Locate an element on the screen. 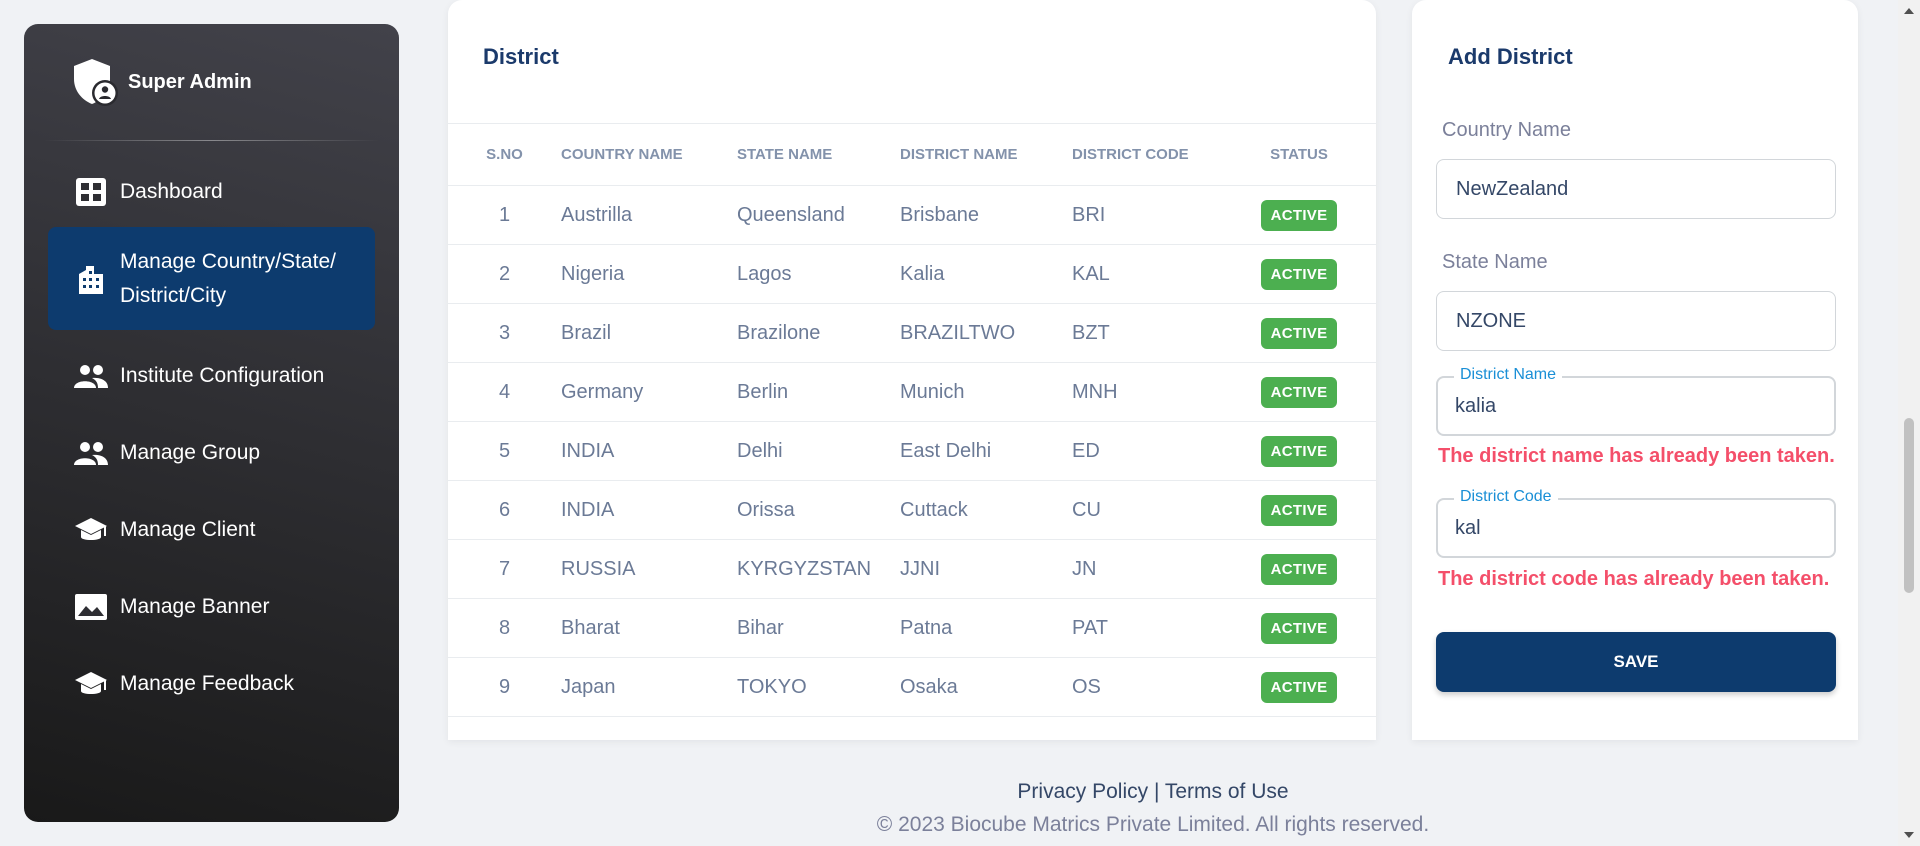 The width and height of the screenshot is (1920, 846). cell-state: Queensland is located at coordinates (818, 215).